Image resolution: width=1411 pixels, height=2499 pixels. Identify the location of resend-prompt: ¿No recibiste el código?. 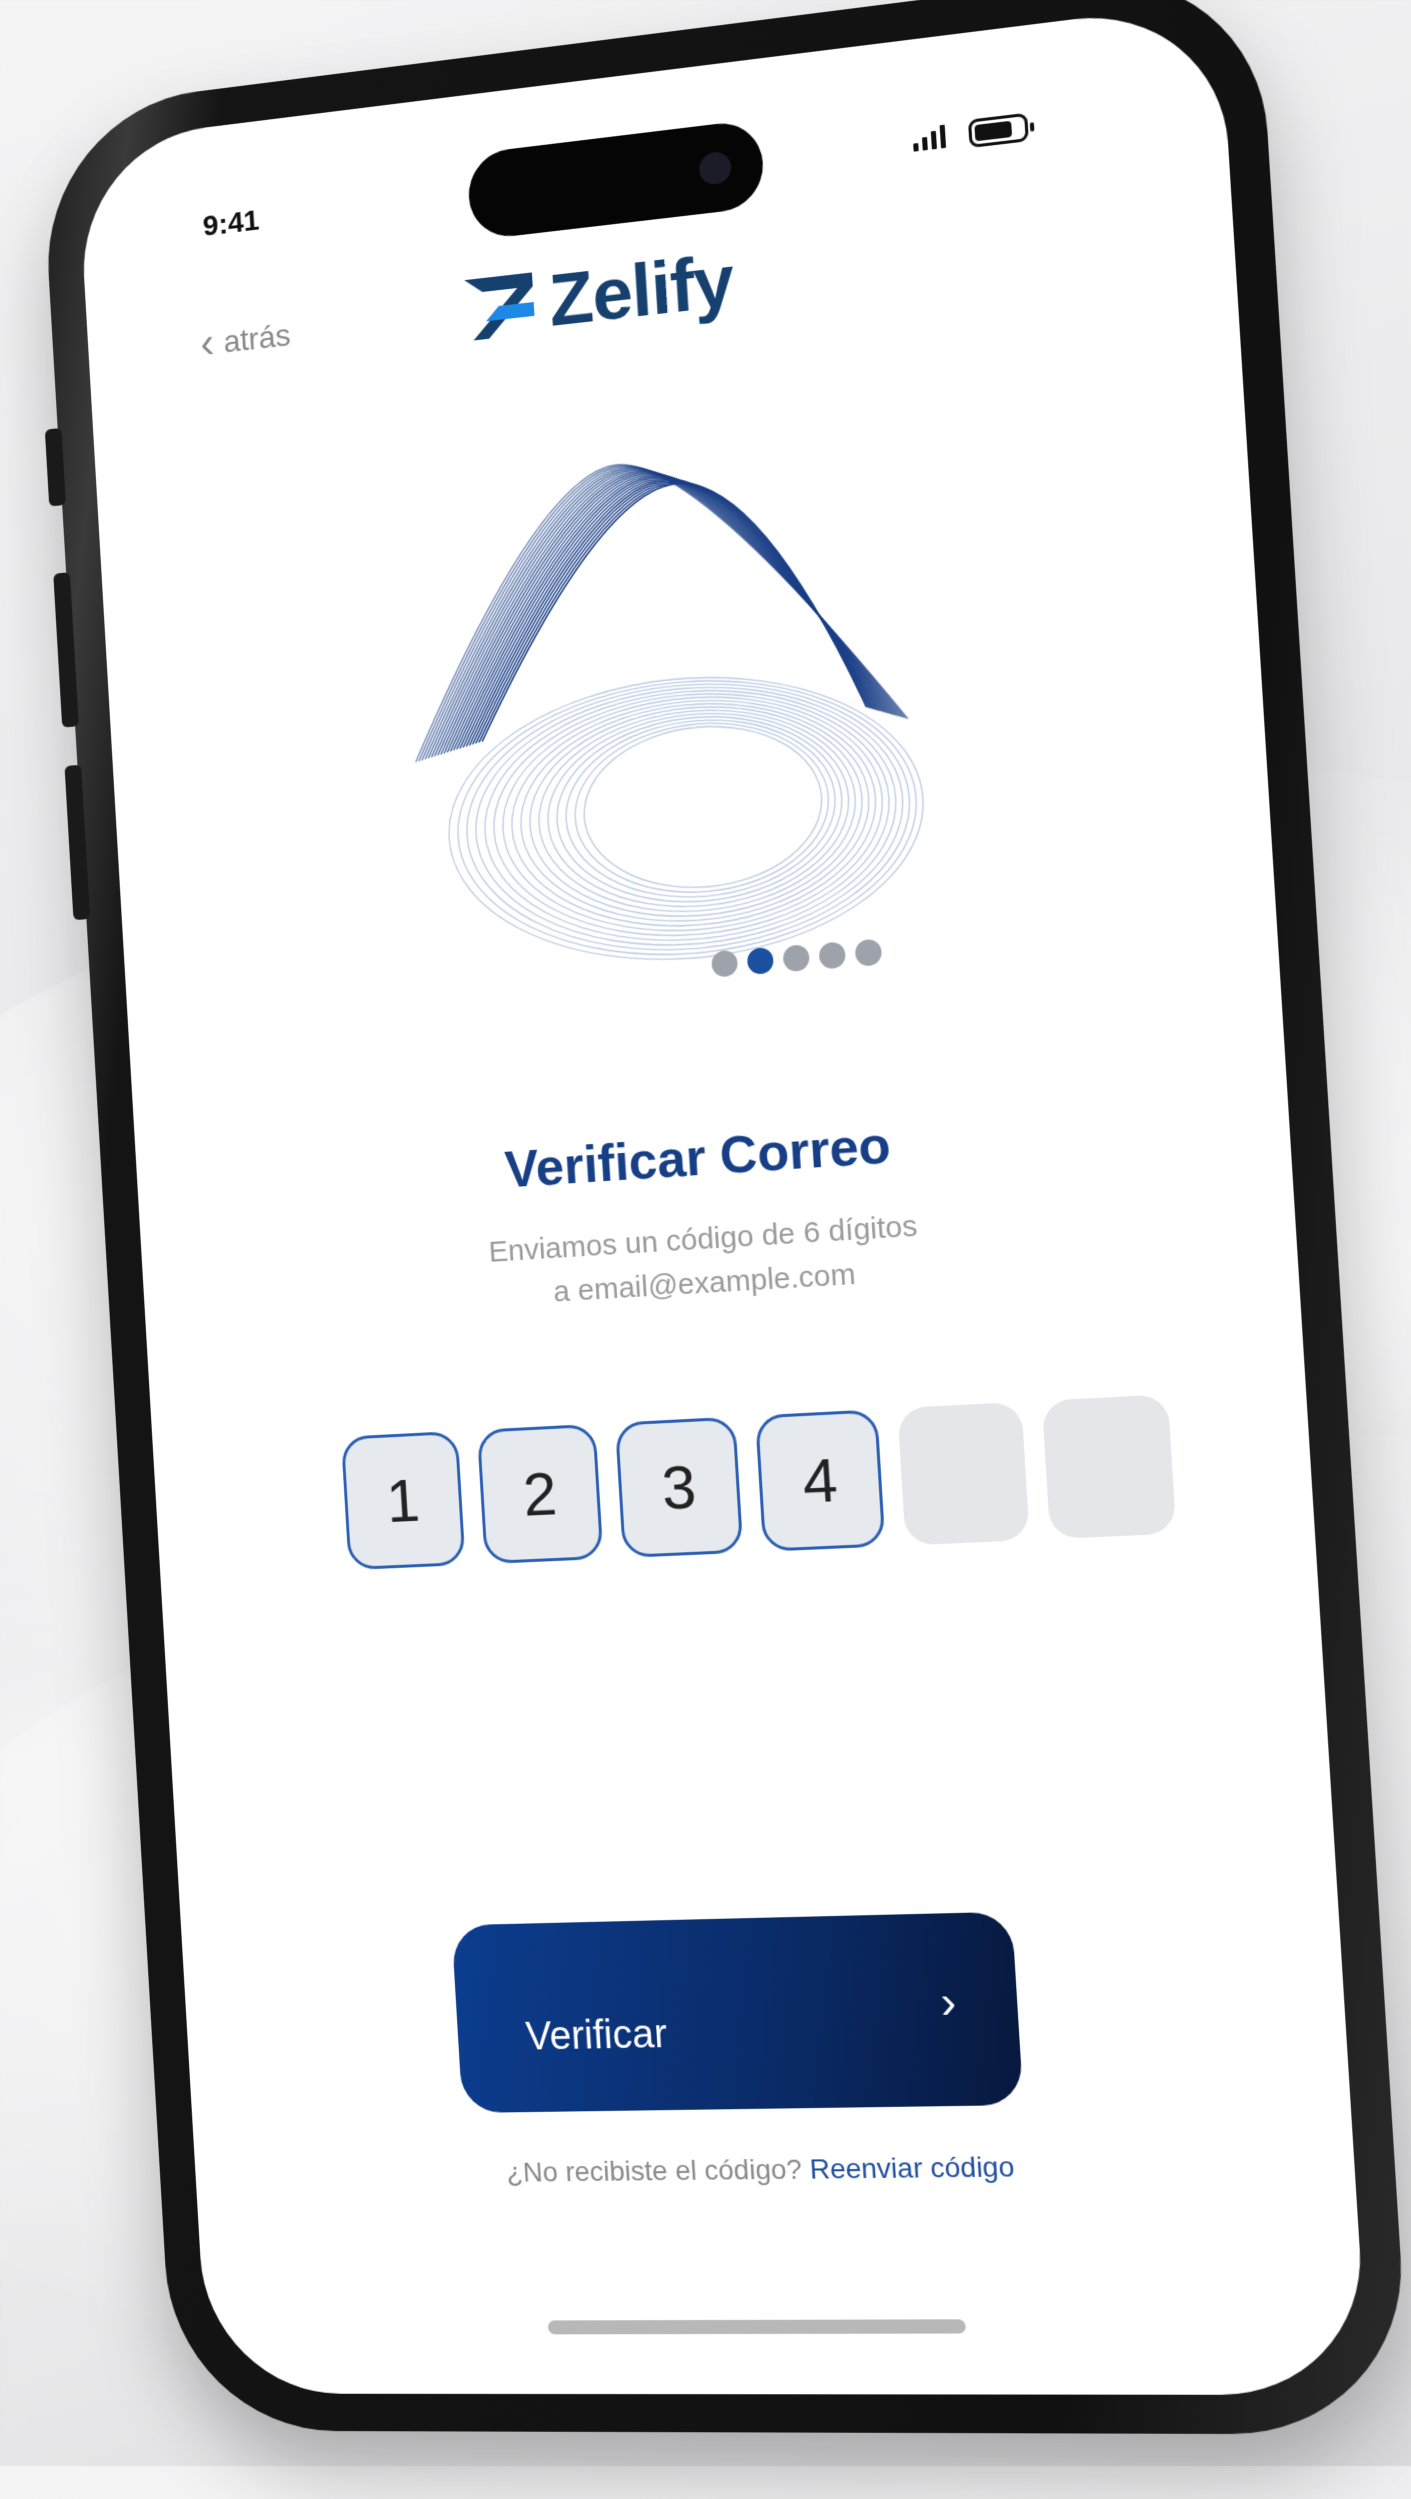
(654, 2171).